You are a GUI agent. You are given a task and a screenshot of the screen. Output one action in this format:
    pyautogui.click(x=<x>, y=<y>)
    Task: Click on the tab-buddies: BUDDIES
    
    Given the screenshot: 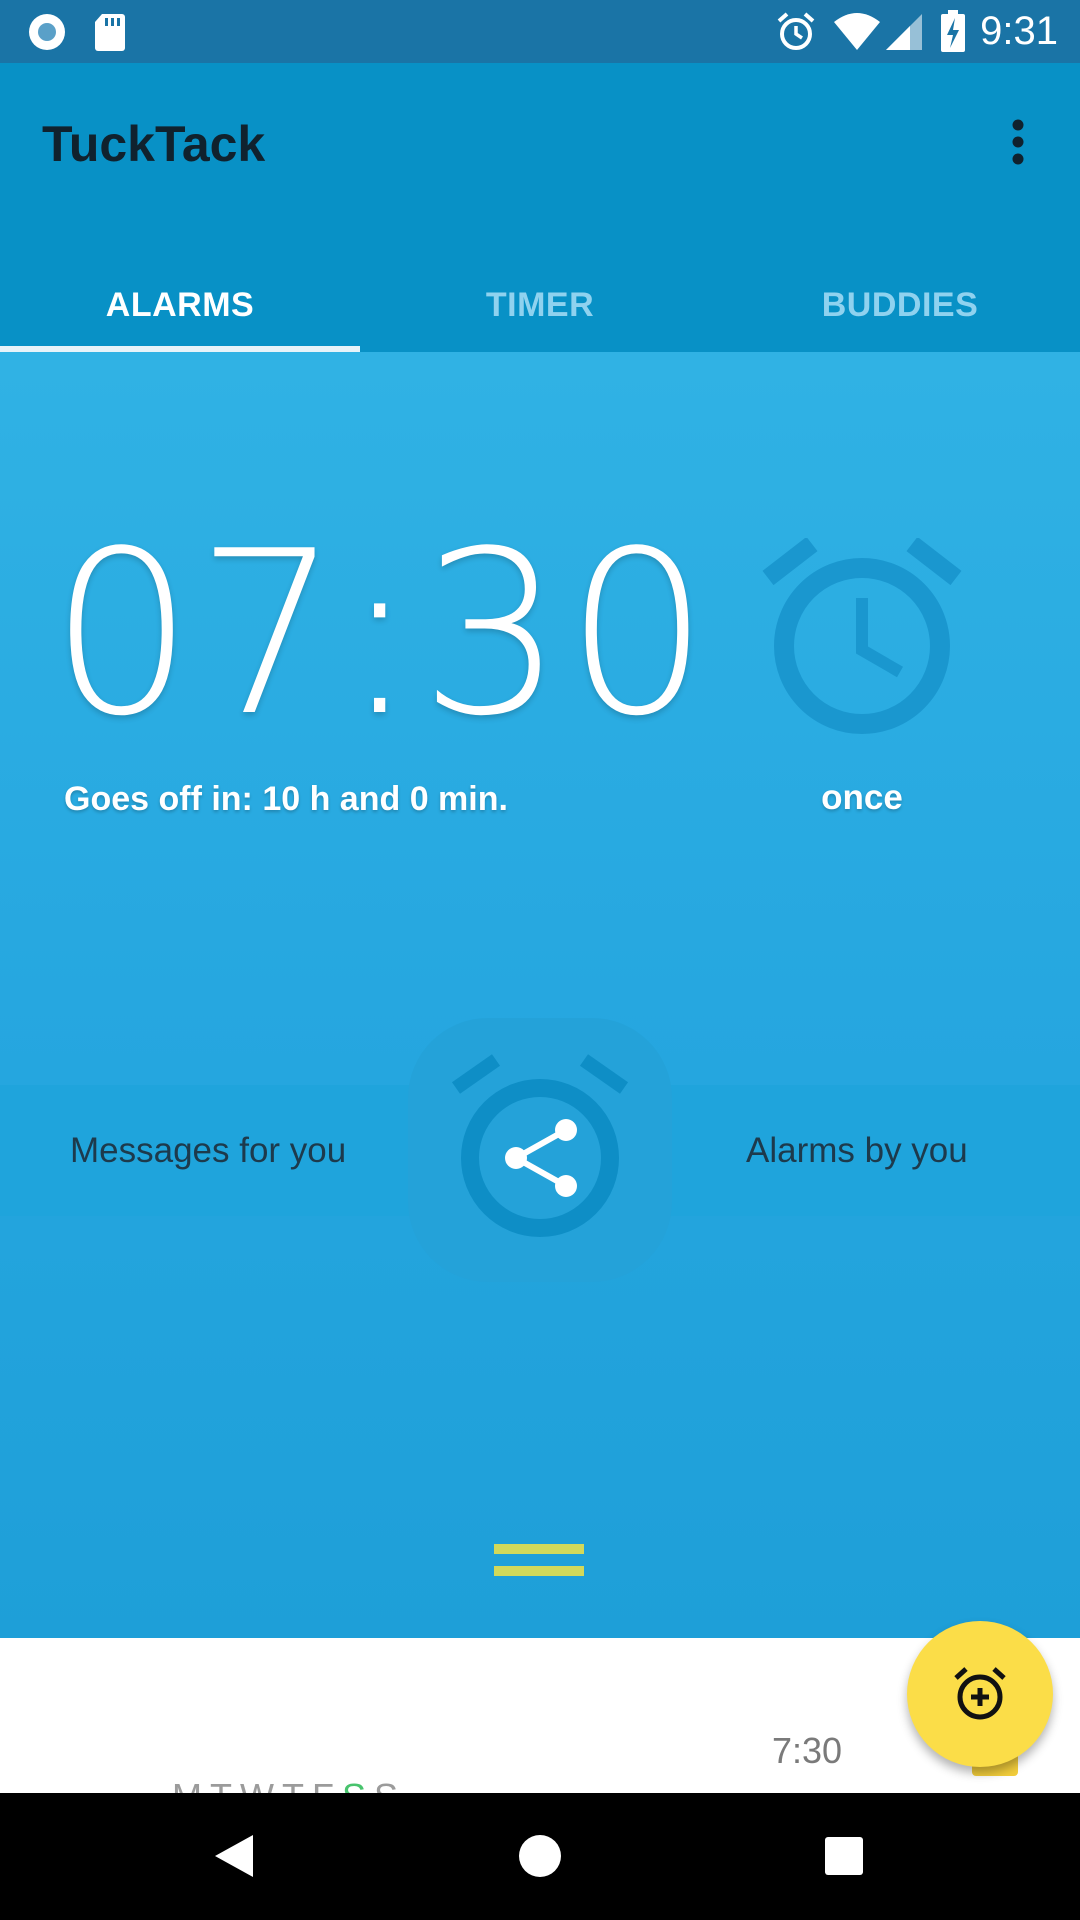 What is the action you would take?
    pyautogui.click(x=900, y=305)
    